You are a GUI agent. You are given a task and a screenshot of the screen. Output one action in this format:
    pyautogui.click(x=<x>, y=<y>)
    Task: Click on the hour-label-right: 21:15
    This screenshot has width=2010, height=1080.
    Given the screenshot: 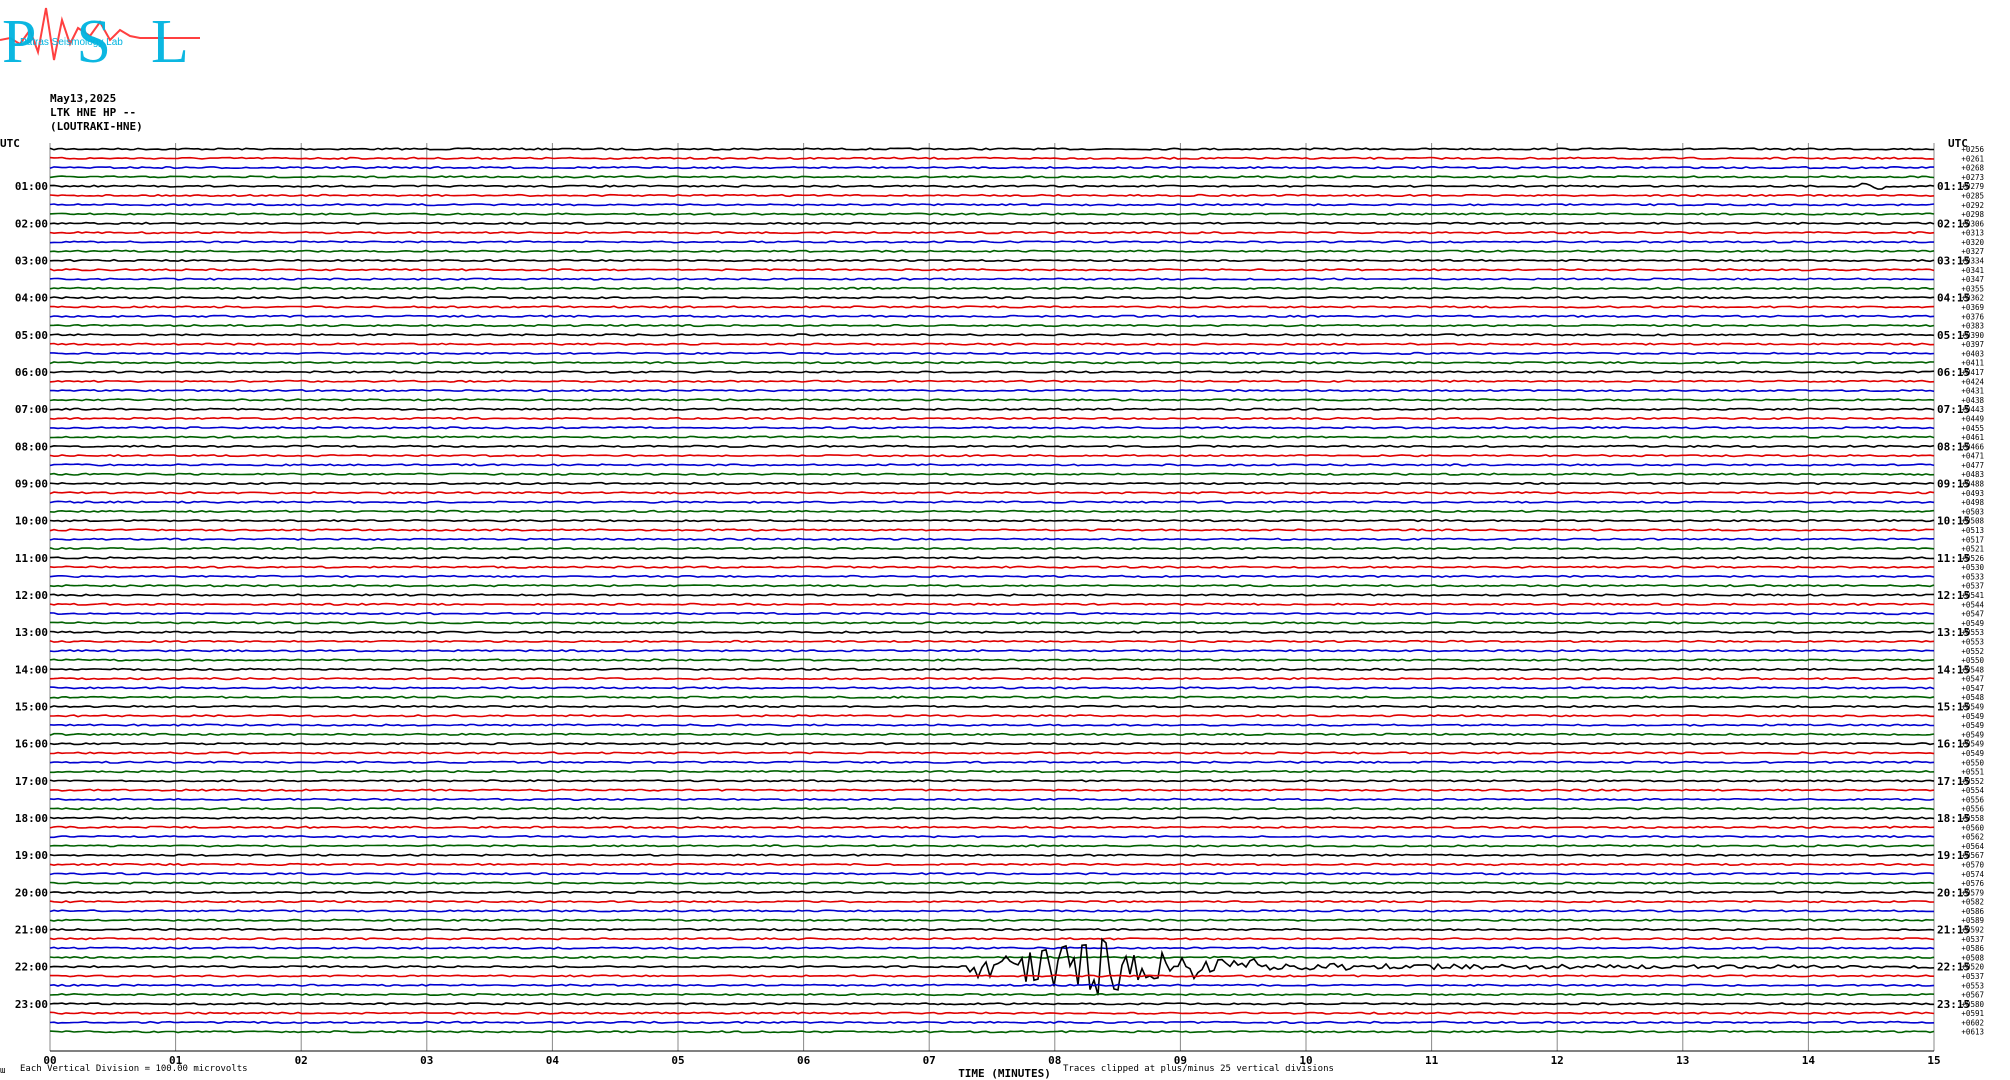 What is the action you would take?
    pyautogui.click(x=1953, y=930)
    